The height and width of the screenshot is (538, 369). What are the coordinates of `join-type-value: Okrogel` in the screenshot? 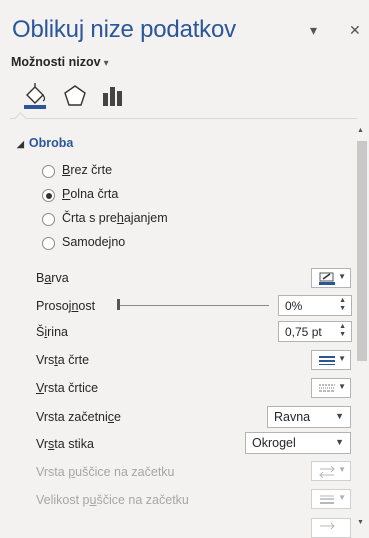 It's located at (274, 443).